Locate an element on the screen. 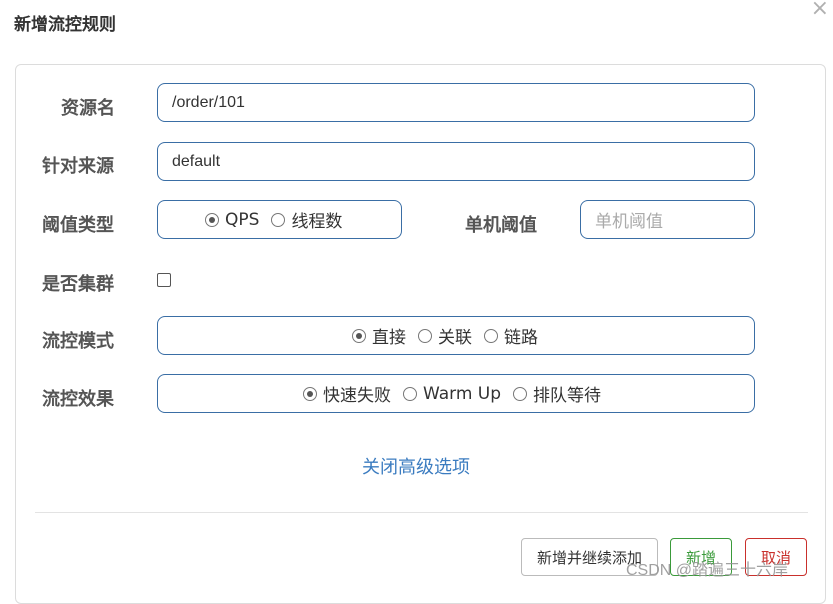 The height and width of the screenshot is (604, 833). grade-option-qps: QPS is located at coordinates (232, 220).